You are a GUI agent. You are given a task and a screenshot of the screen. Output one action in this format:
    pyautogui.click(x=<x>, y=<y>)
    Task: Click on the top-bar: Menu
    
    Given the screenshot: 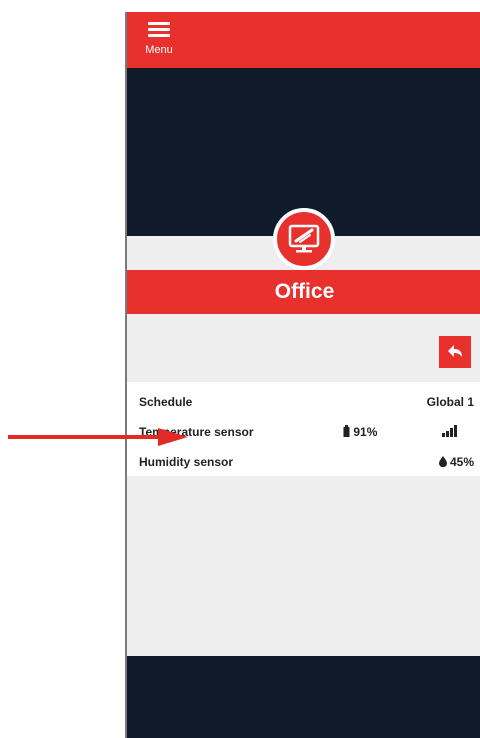 What is the action you would take?
    pyautogui.click(x=303, y=40)
    